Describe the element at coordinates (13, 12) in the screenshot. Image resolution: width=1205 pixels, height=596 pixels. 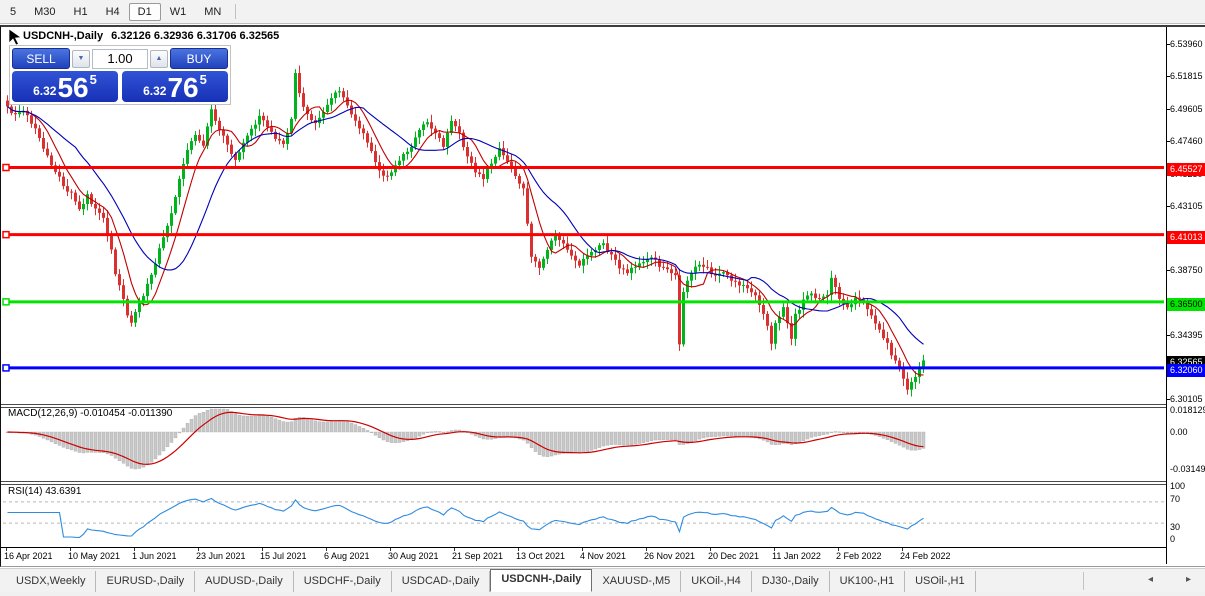
I see `timeframe-button-5: 5` at that location.